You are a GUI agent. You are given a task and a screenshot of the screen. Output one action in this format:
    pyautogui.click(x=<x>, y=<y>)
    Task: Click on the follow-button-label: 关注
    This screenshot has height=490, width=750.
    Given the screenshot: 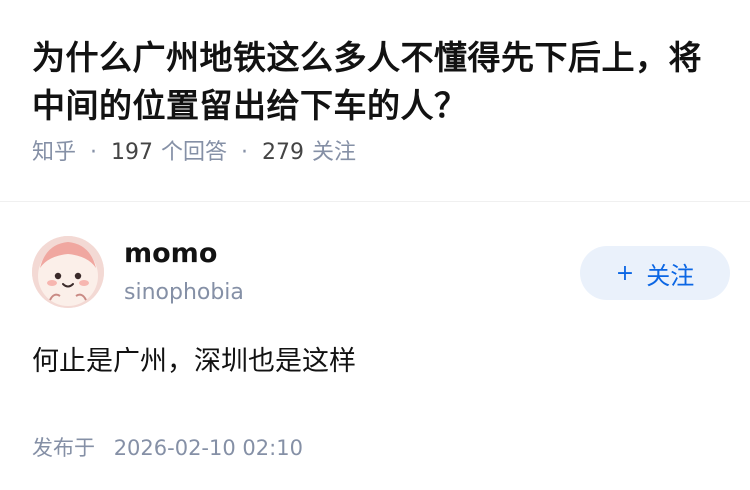 What is the action you would take?
    pyautogui.click(x=670, y=275)
    